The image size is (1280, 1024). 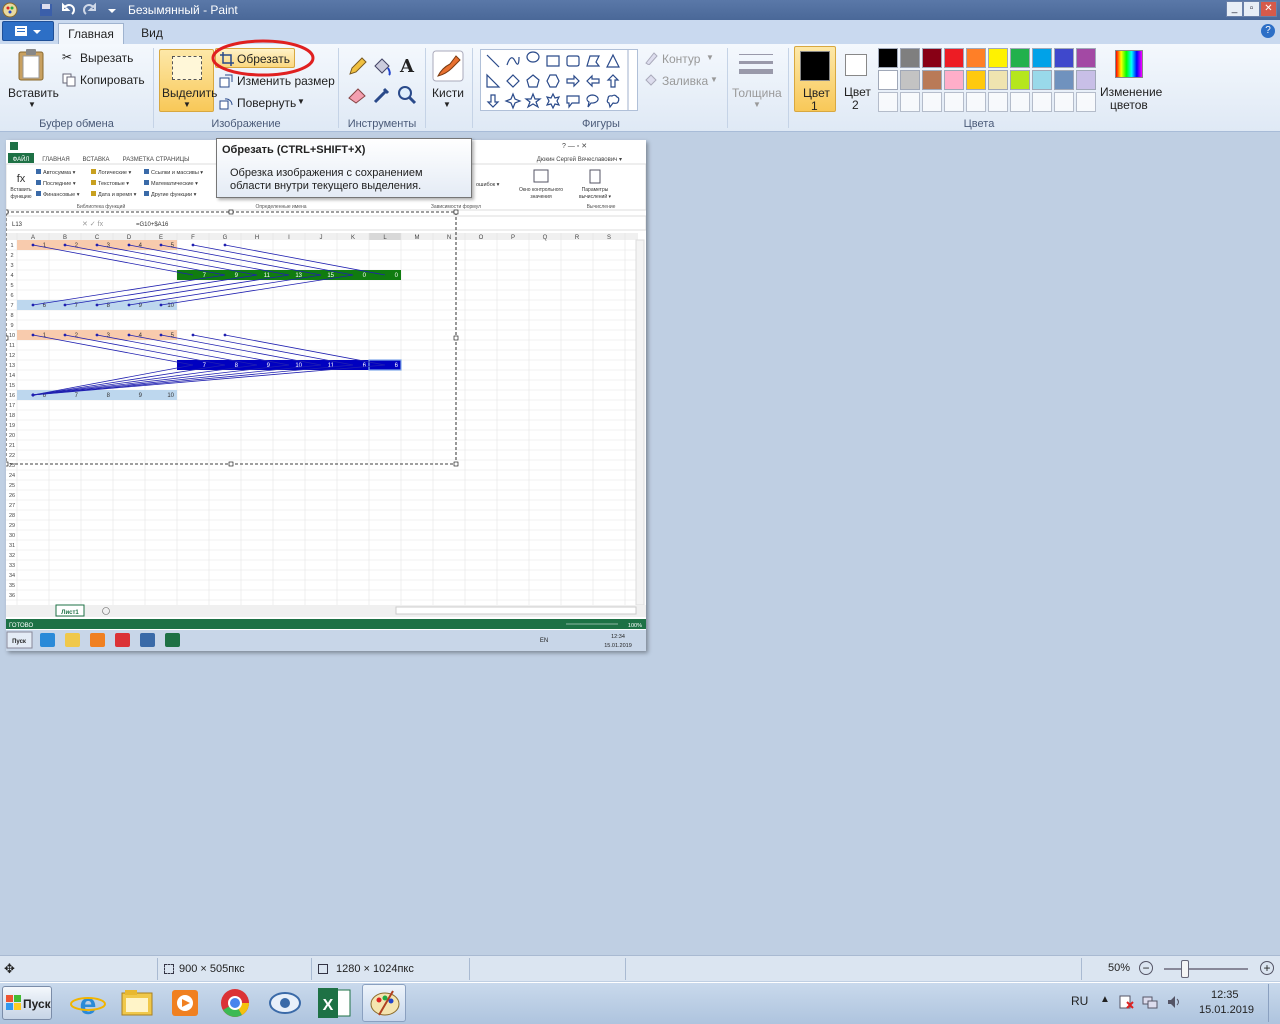 I want to click on magnifier-icon, so click(x=407, y=95).